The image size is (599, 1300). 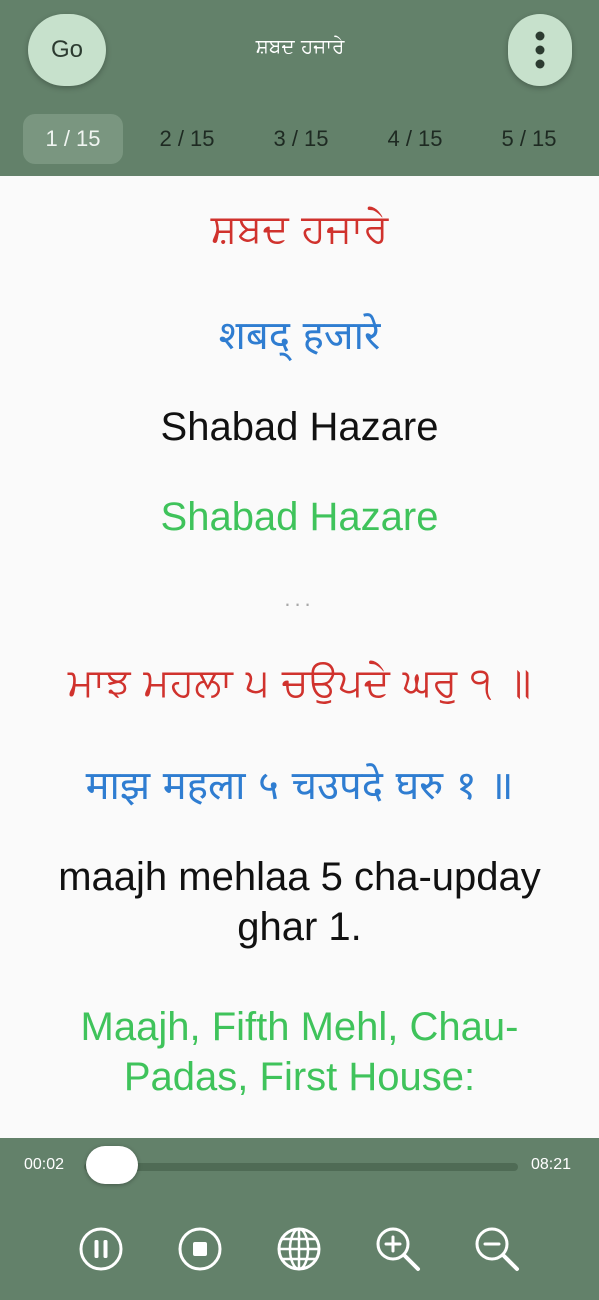 What do you see at coordinates (299, 229) in the screenshot?
I see `heading-gurmukhi: ਸ਼ਬਦ ਹਜਾਰੇ` at bounding box center [299, 229].